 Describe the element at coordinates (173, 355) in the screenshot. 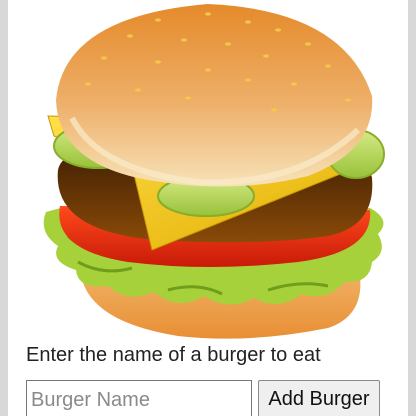

I see `burger-prompt-label: Enter the name of a burger to eat` at that location.